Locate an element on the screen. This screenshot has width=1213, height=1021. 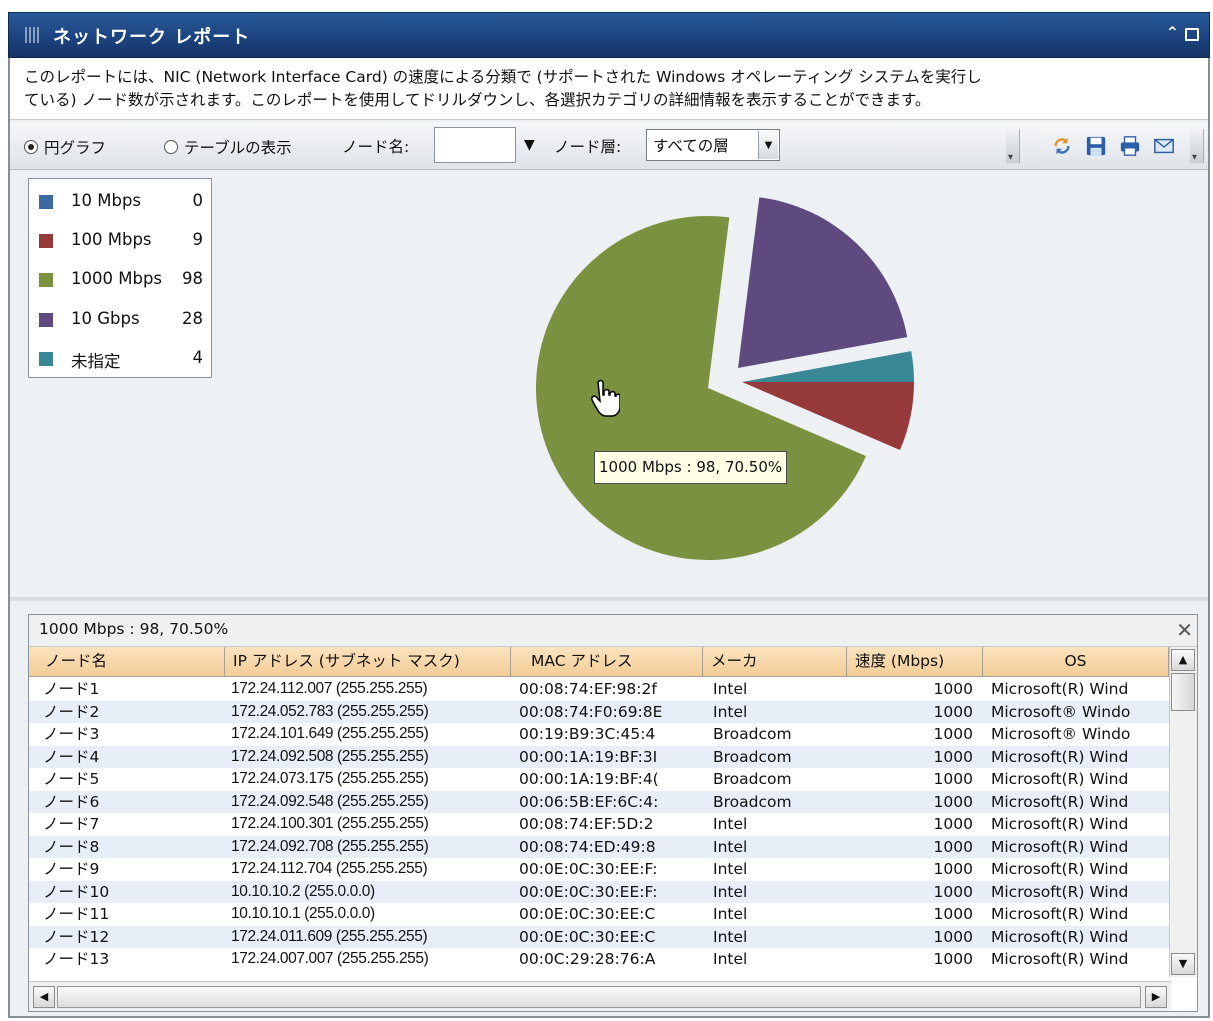
pie-slice-10-gbps is located at coordinates (823, 282).